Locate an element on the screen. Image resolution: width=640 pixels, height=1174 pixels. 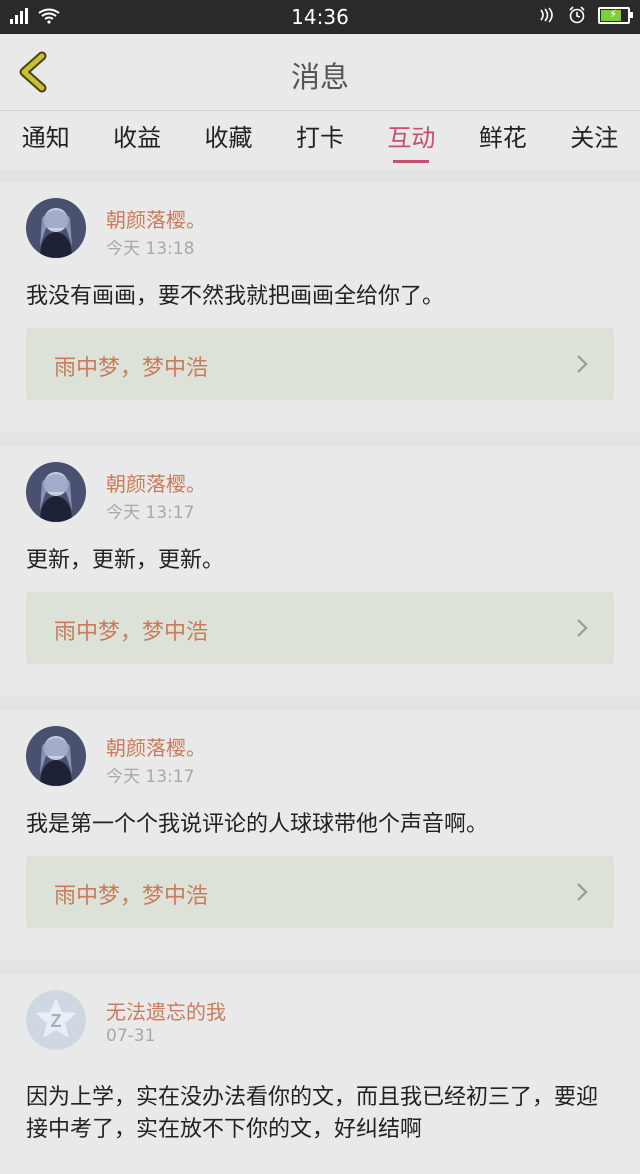
page-title: 消息 is located at coordinates (319, 77).